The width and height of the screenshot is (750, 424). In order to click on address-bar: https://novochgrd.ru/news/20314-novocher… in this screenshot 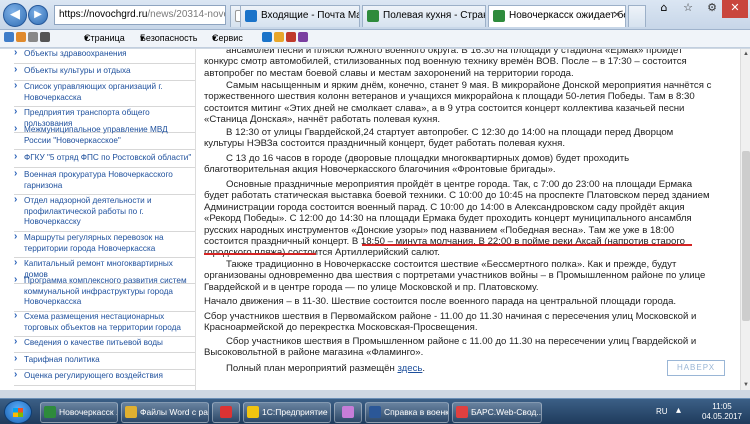, I will do `click(140, 15)`.